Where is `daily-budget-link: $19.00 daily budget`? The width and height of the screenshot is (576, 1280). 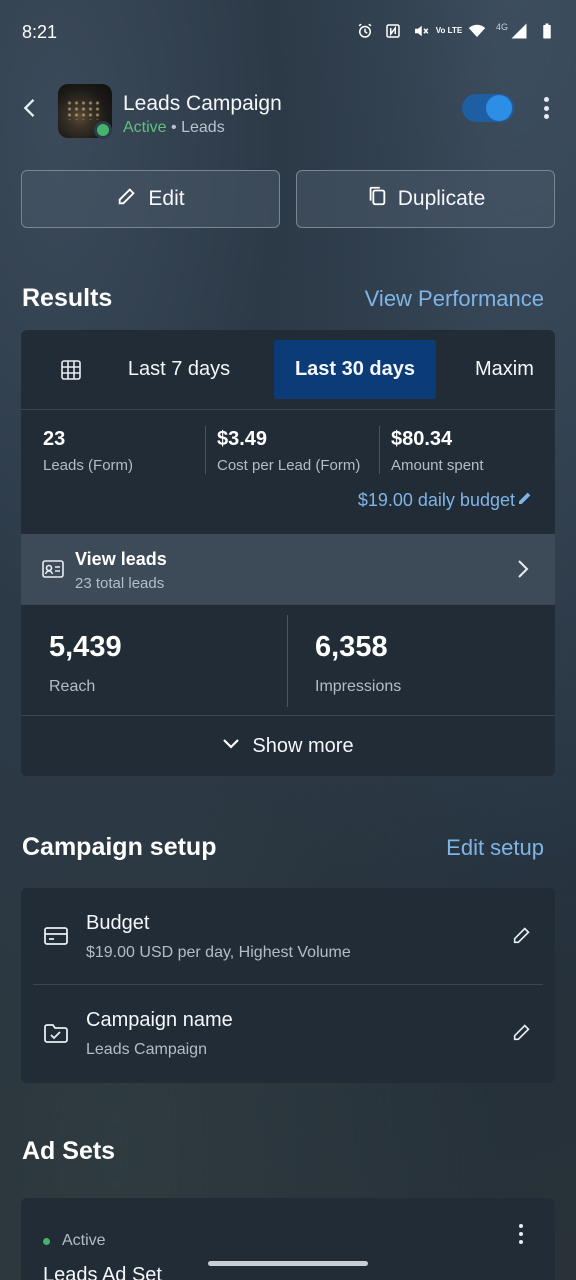 daily-budget-link: $19.00 daily budget is located at coordinates (445, 500).